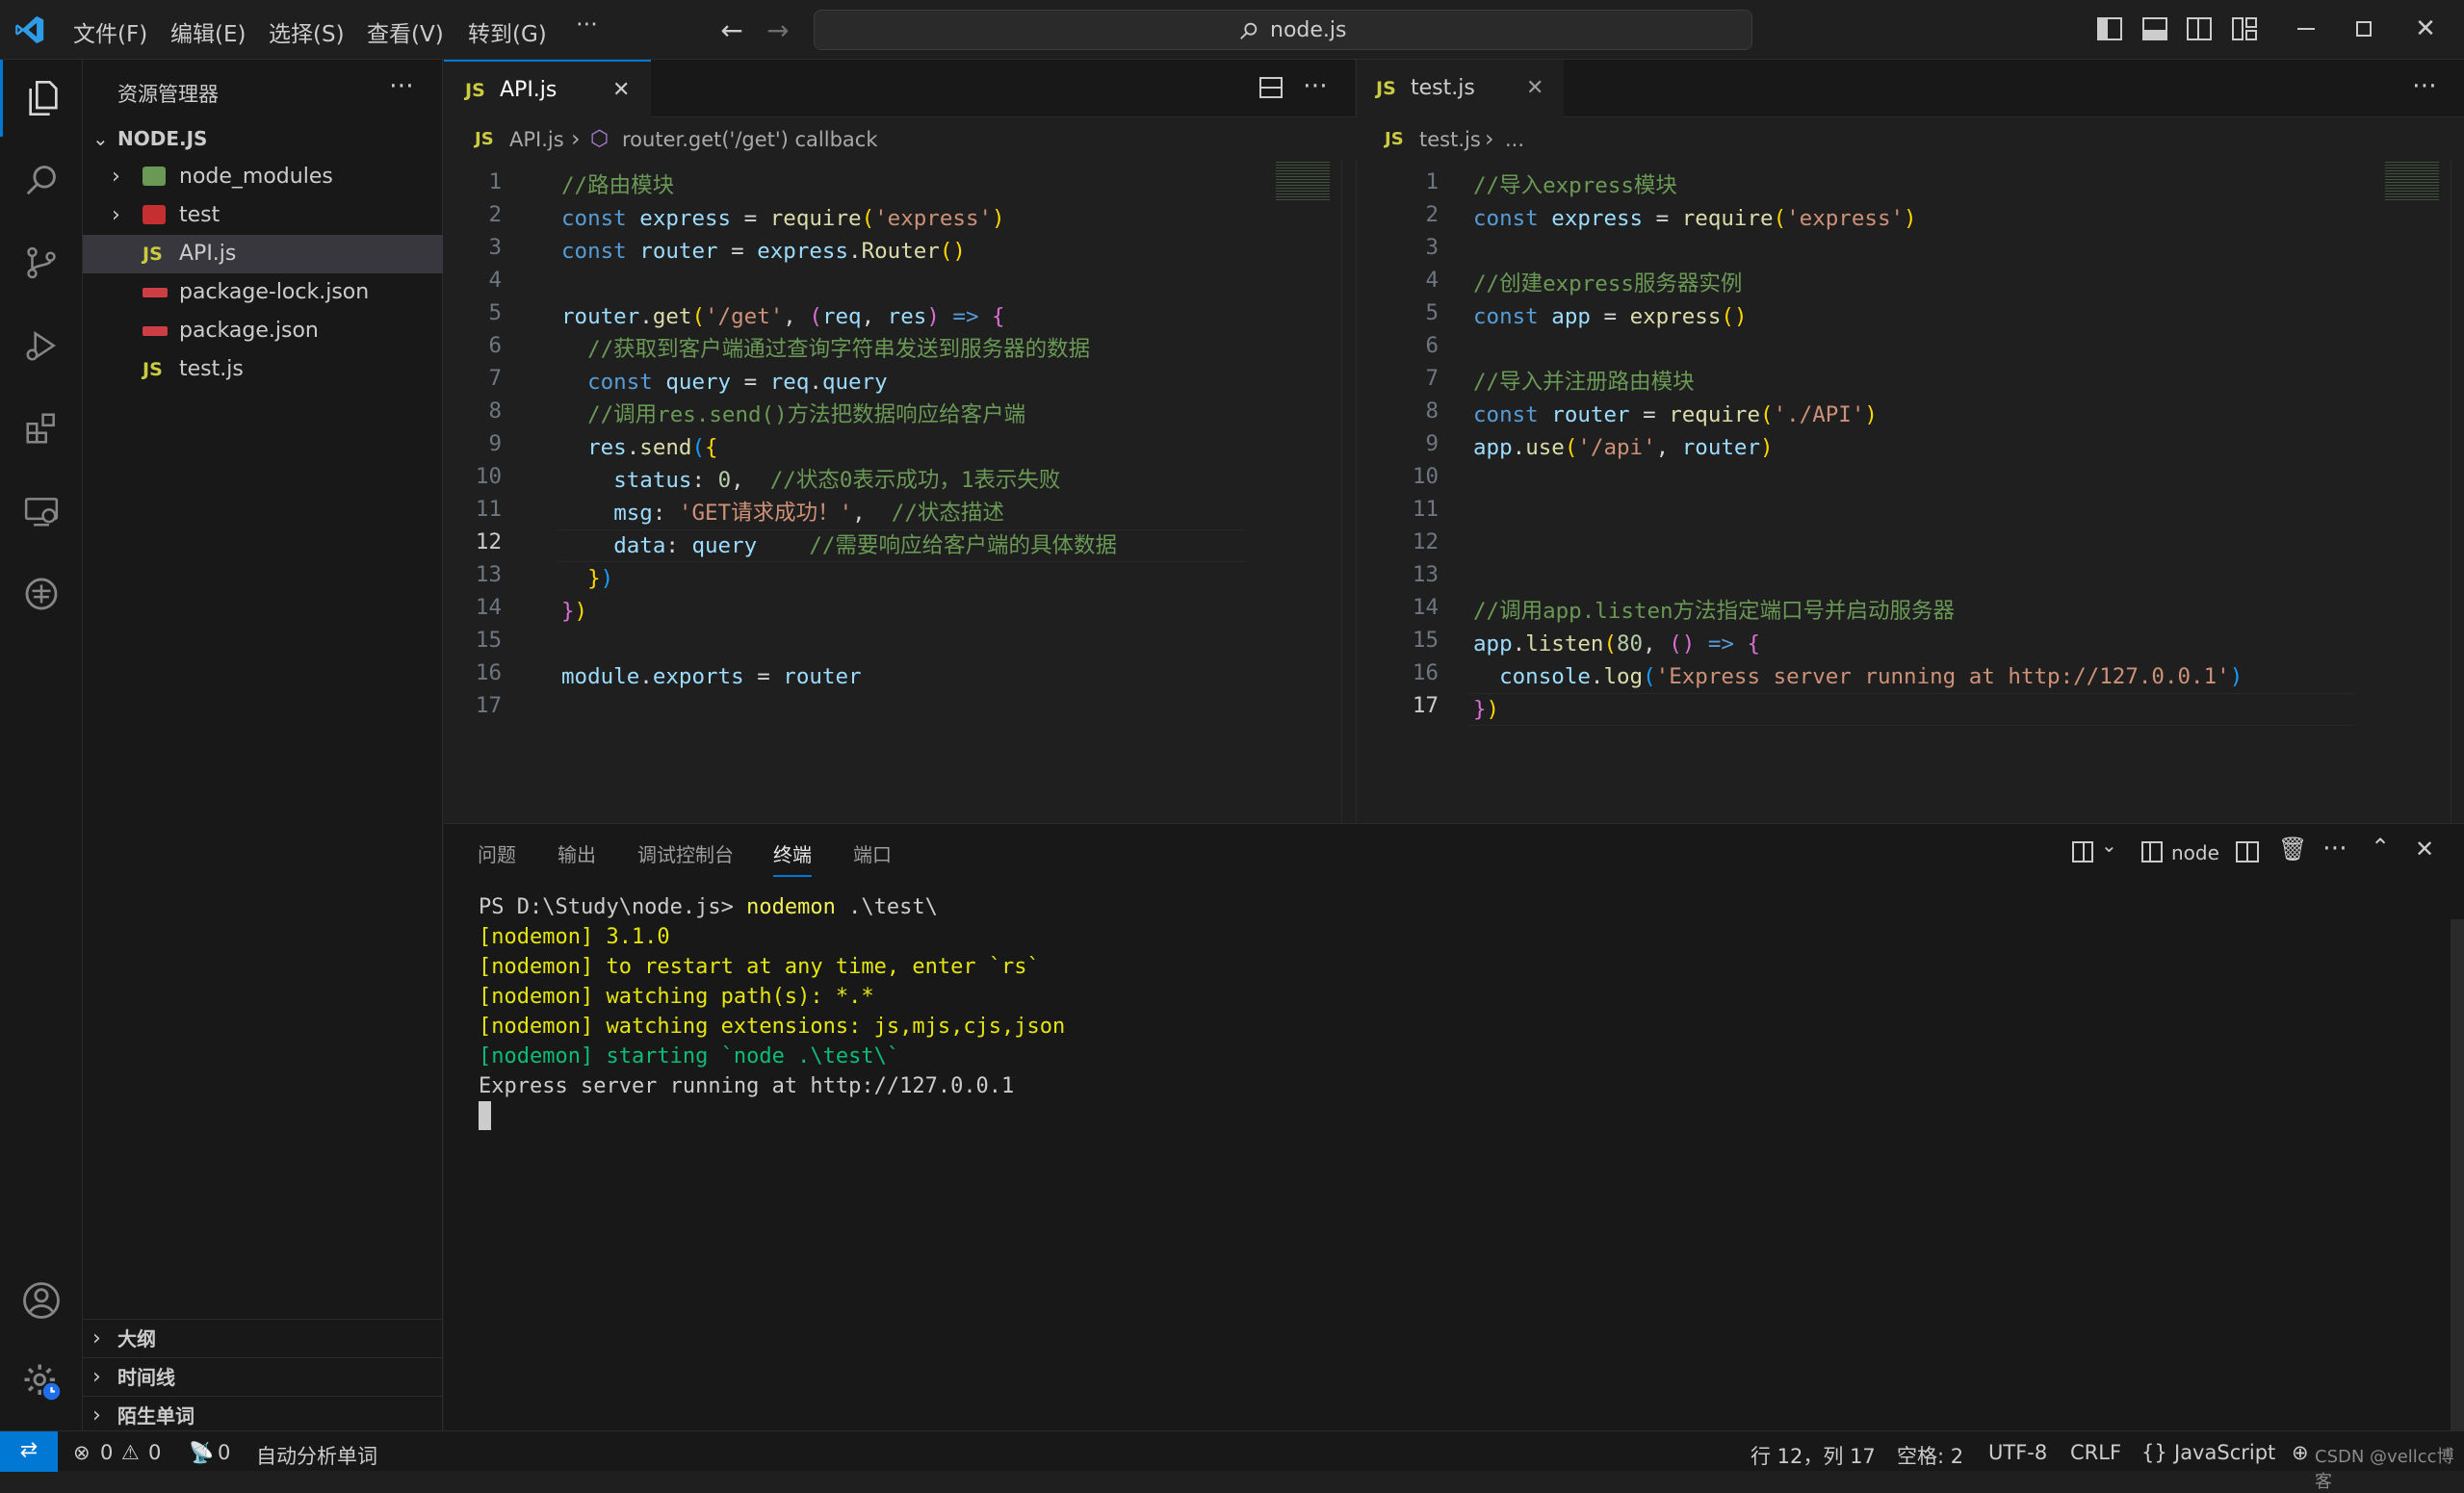 The image size is (2464, 1493). What do you see at coordinates (29, 1452) in the screenshot?
I see `remote-indicator-icon: ⇄` at bounding box center [29, 1452].